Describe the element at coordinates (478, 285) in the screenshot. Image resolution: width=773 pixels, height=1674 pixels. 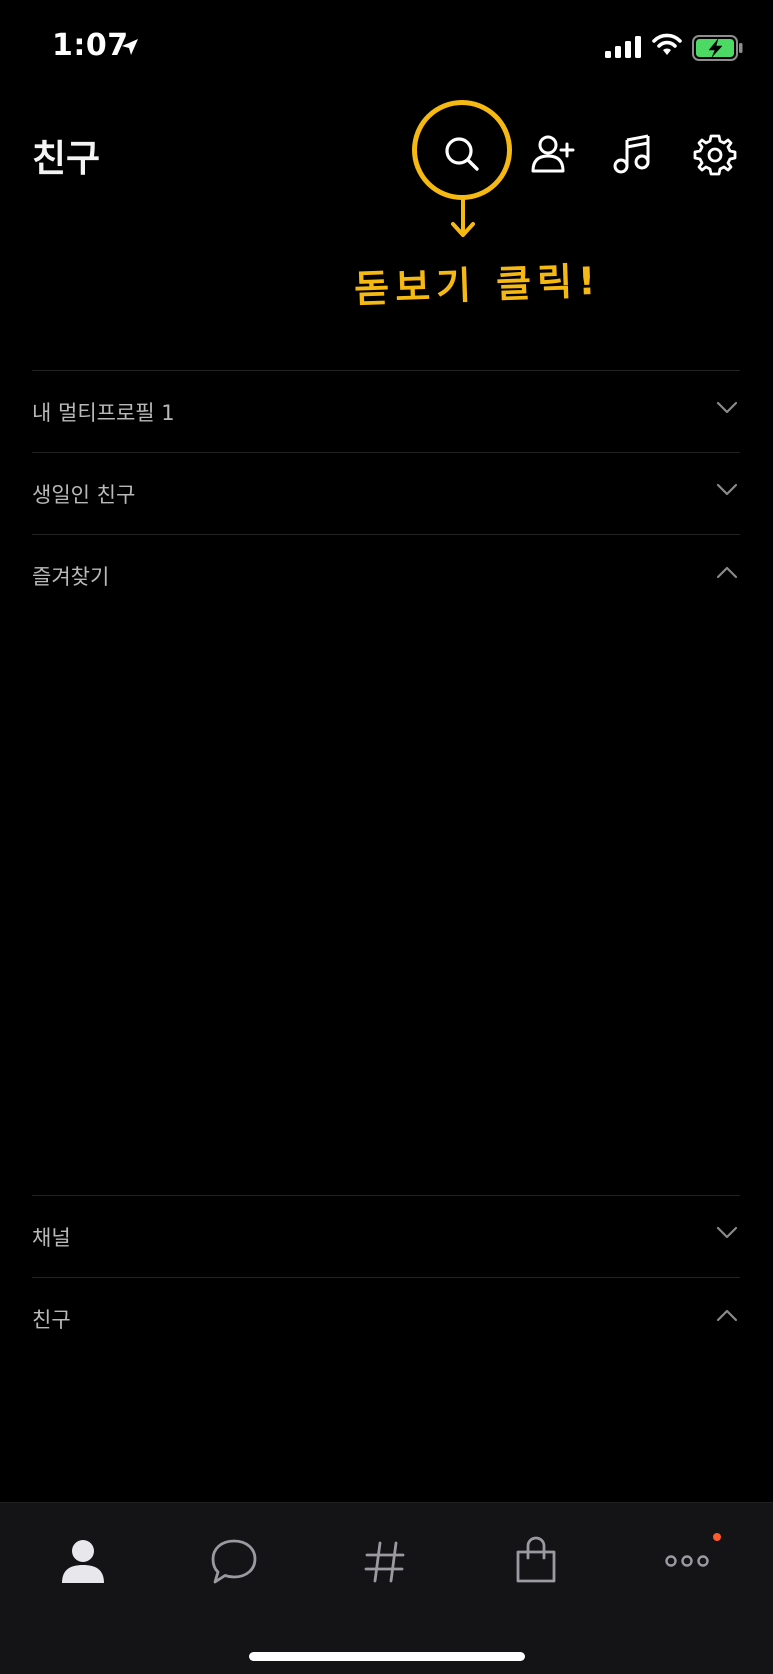
I see `annotation-text: 돋보기 클릭!` at that location.